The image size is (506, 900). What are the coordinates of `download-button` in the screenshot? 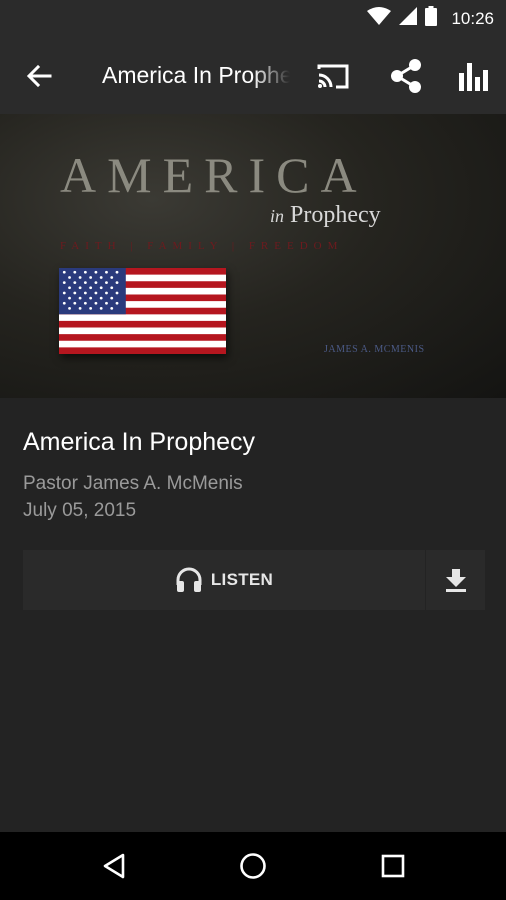 It's located at (455, 580).